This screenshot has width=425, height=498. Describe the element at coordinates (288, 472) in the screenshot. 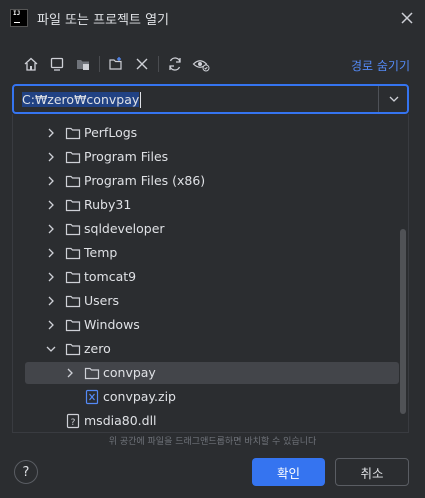

I see `ok-button: 확인` at that location.